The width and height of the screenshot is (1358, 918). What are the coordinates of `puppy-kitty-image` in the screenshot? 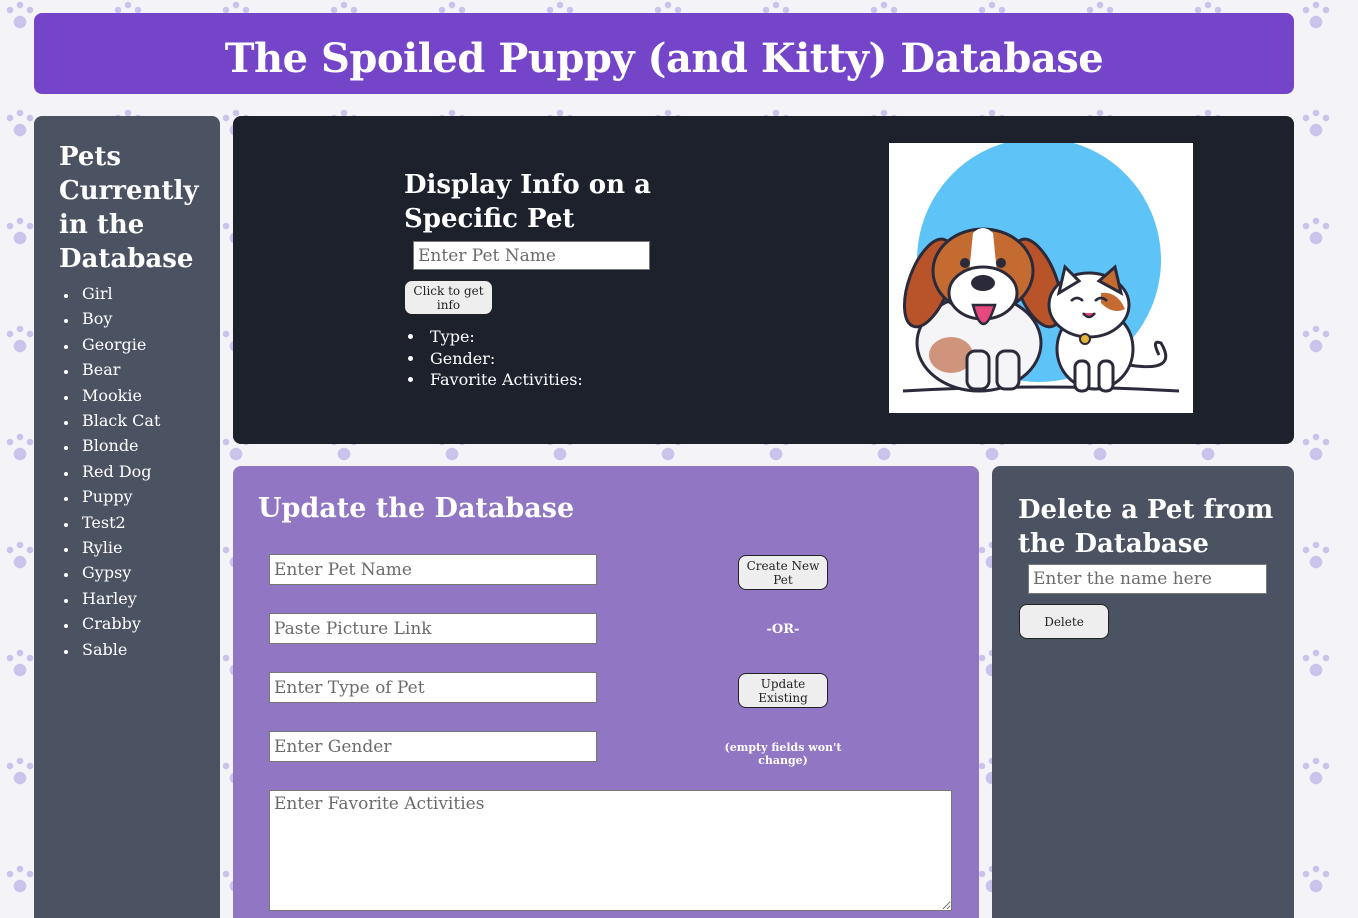 It's located at (1041, 275).